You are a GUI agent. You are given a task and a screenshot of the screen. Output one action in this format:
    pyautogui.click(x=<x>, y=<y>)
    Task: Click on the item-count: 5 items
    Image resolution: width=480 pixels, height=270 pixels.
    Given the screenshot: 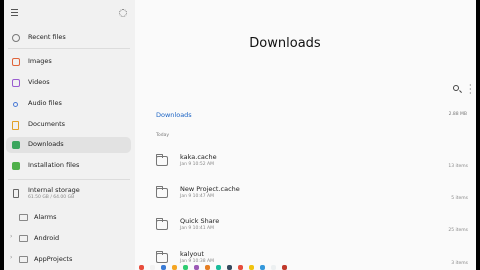 What is the action you would take?
    pyautogui.click(x=459, y=198)
    